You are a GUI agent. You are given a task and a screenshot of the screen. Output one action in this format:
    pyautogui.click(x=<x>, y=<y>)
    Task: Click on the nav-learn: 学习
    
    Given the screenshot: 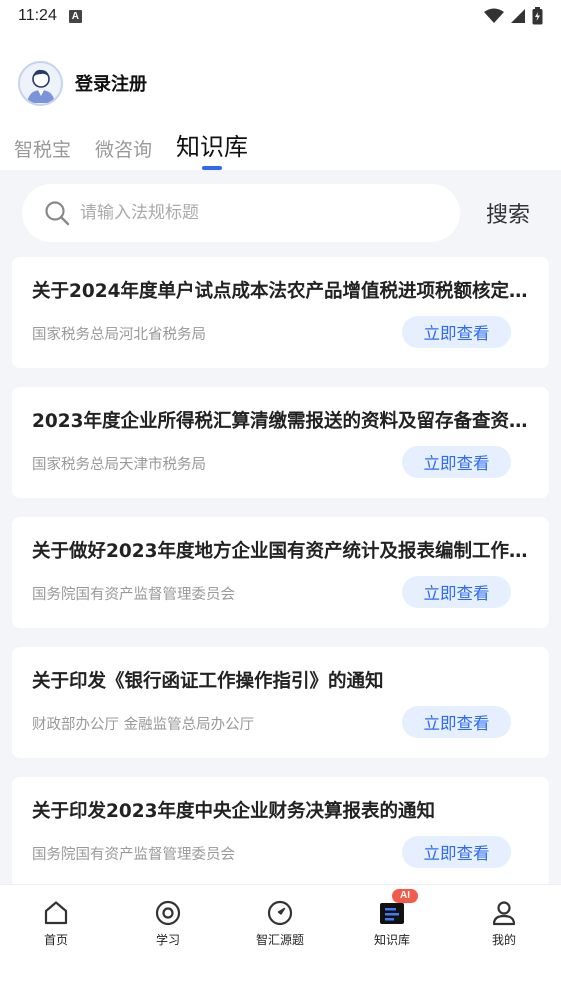 What is the action you would take?
    pyautogui.click(x=168, y=923)
    